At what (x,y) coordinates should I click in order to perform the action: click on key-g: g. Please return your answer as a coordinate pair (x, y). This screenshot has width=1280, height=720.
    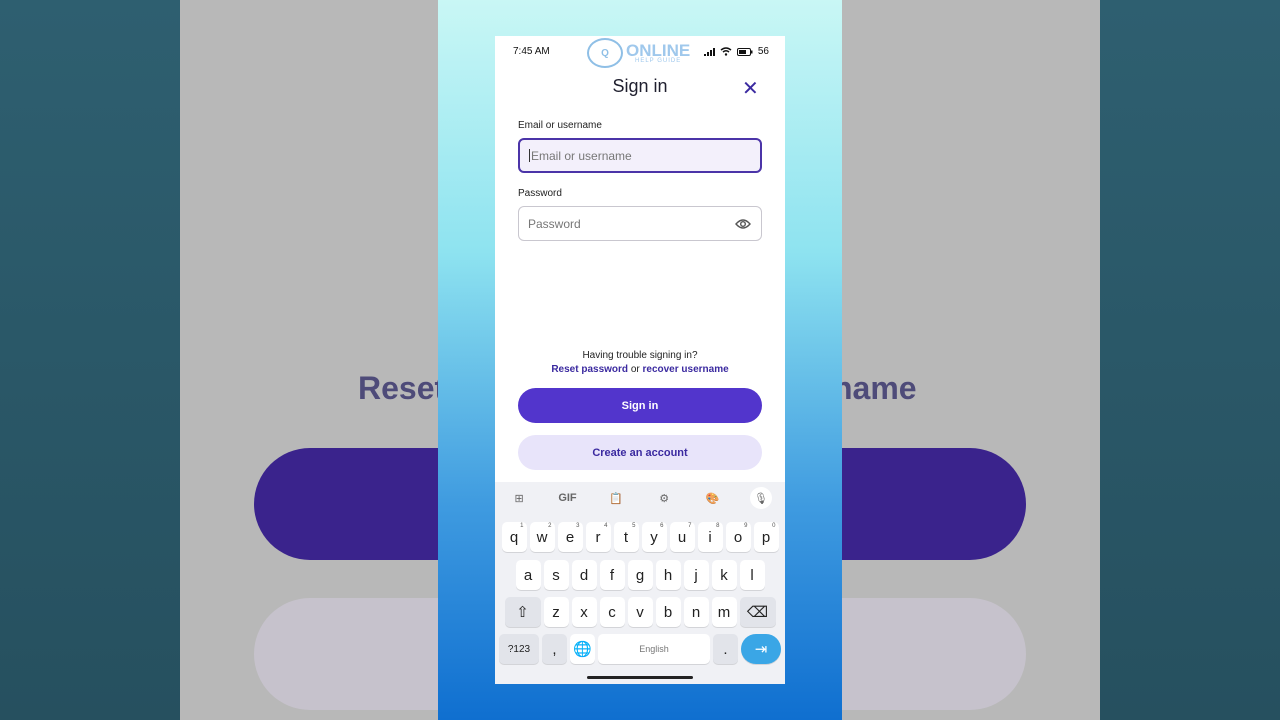
    Looking at the image, I should click on (640, 575).